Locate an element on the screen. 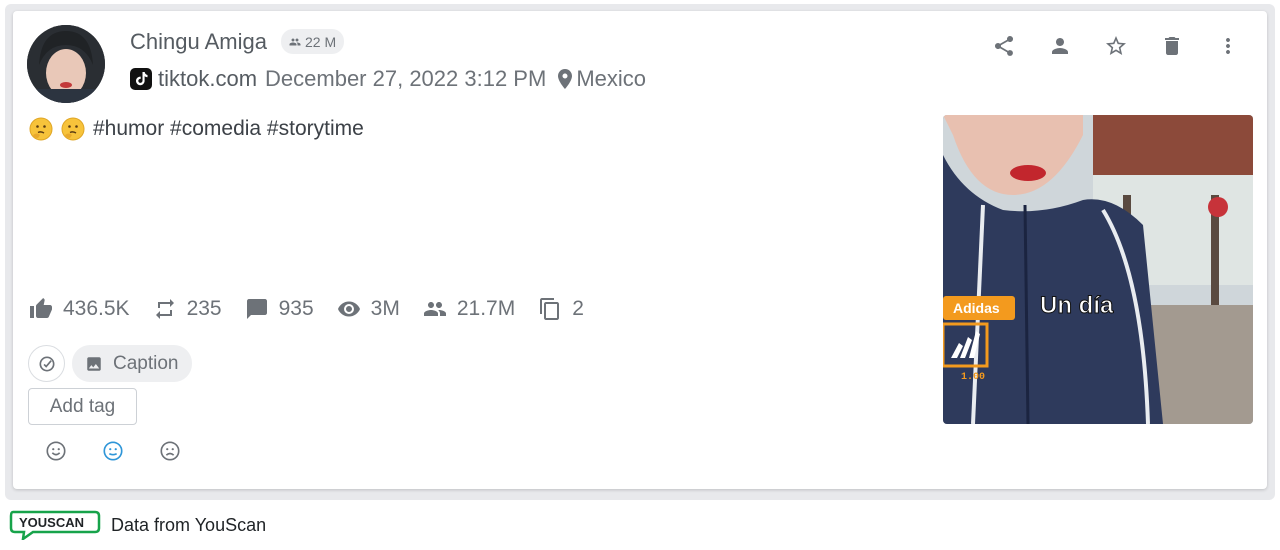  author-name: Chingu Amiga is located at coordinates (198, 42).